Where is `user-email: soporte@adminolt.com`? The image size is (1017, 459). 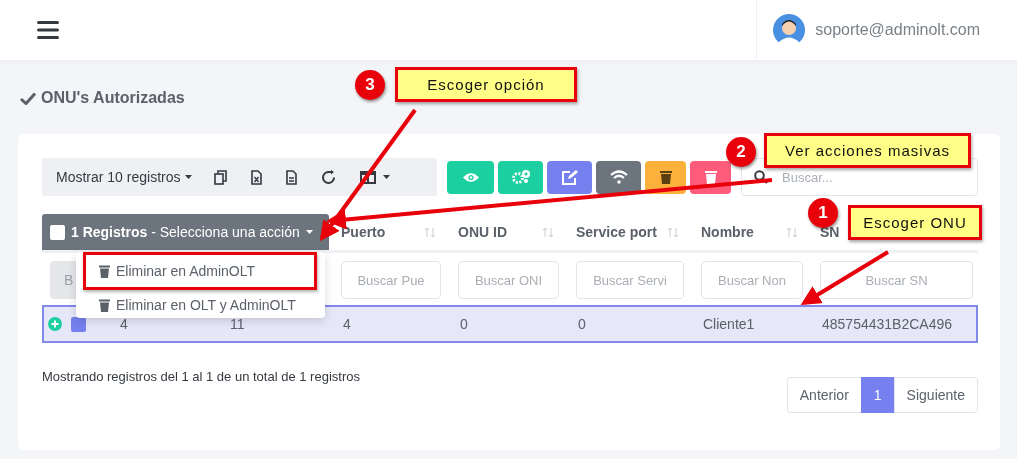 user-email: soporte@adminolt.com is located at coordinates (897, 30).